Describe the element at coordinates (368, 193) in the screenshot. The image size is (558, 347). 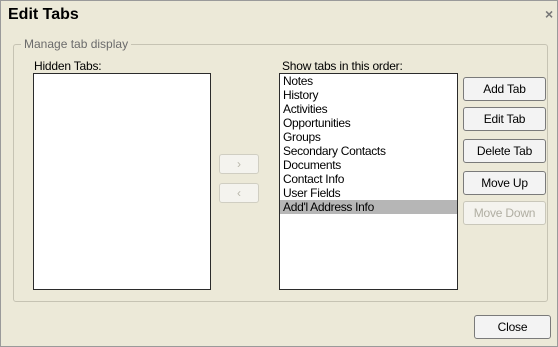
I see `list-item: User Fields` at that location.